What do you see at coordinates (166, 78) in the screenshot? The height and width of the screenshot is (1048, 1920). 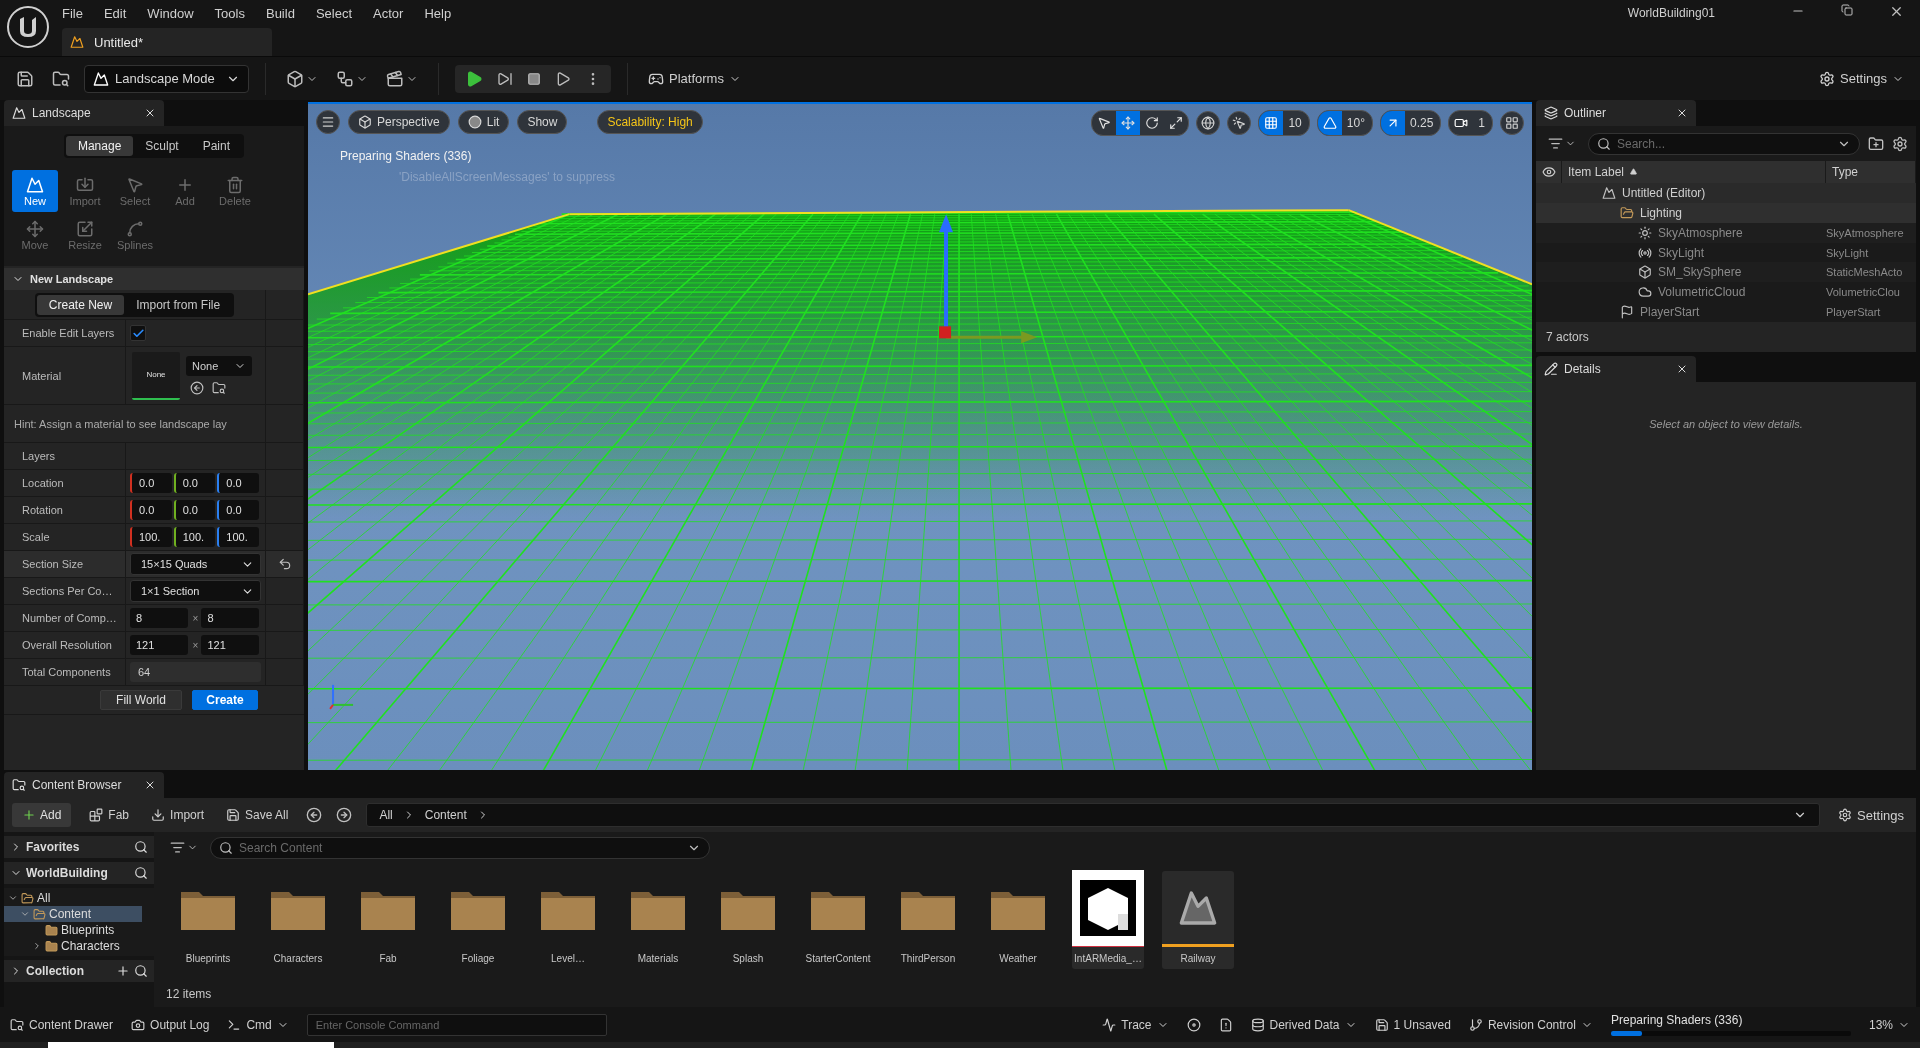 I see `mode-dropdown: Landscape Mode` at bounding box center [166, 78].